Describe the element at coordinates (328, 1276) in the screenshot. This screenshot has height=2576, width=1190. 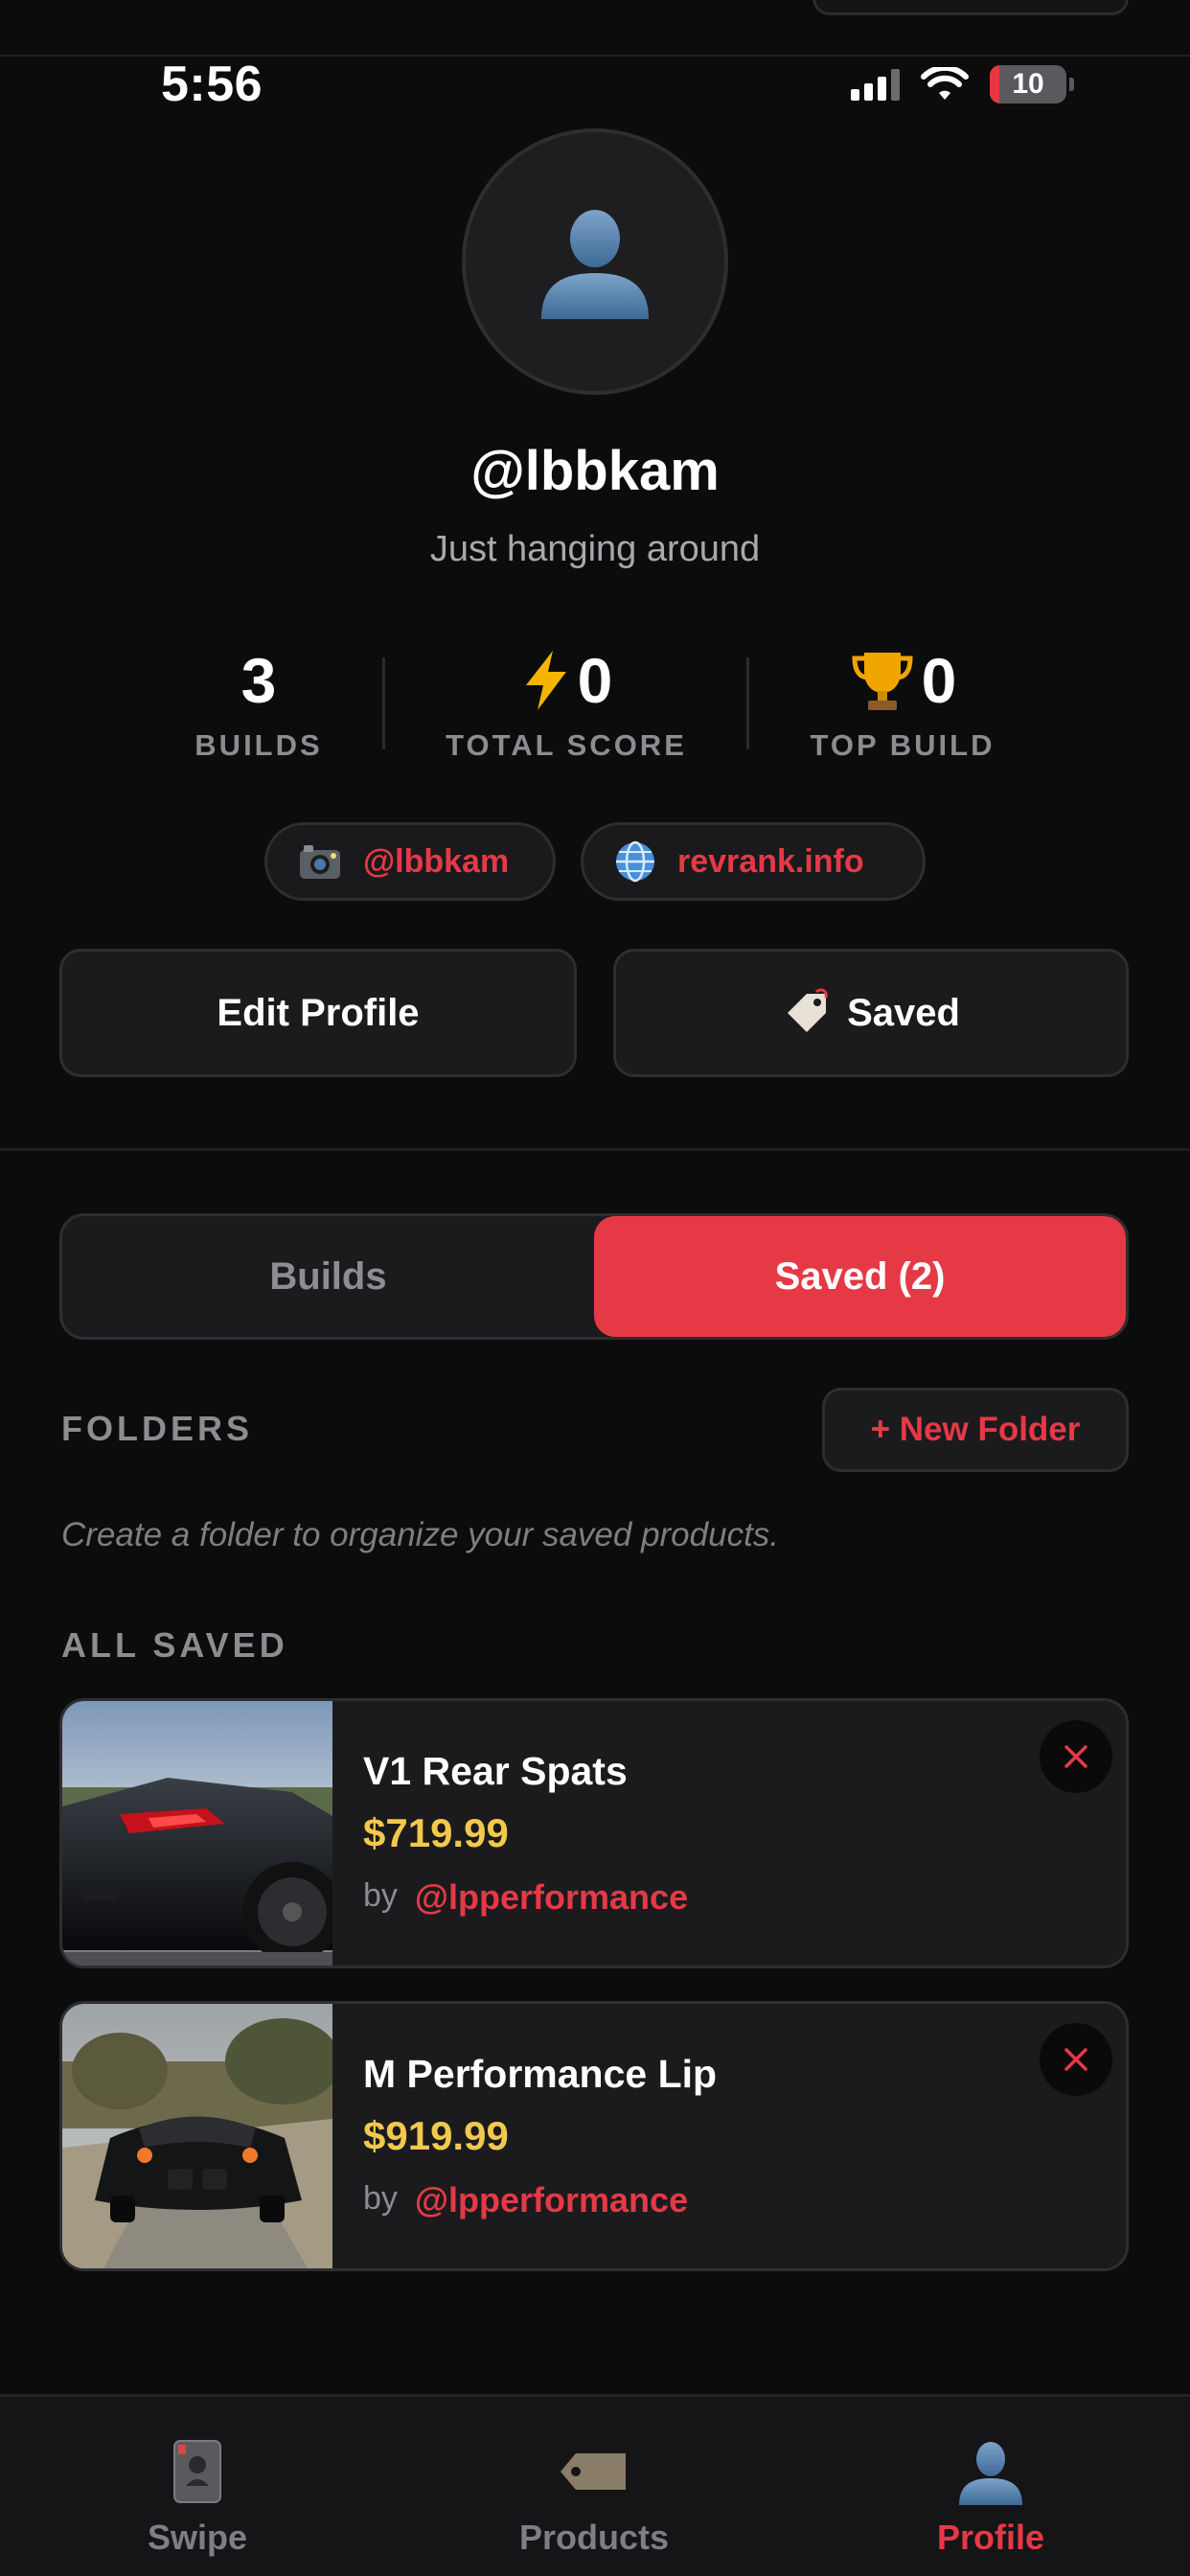
I see `tab-builds: Builds` at that location.